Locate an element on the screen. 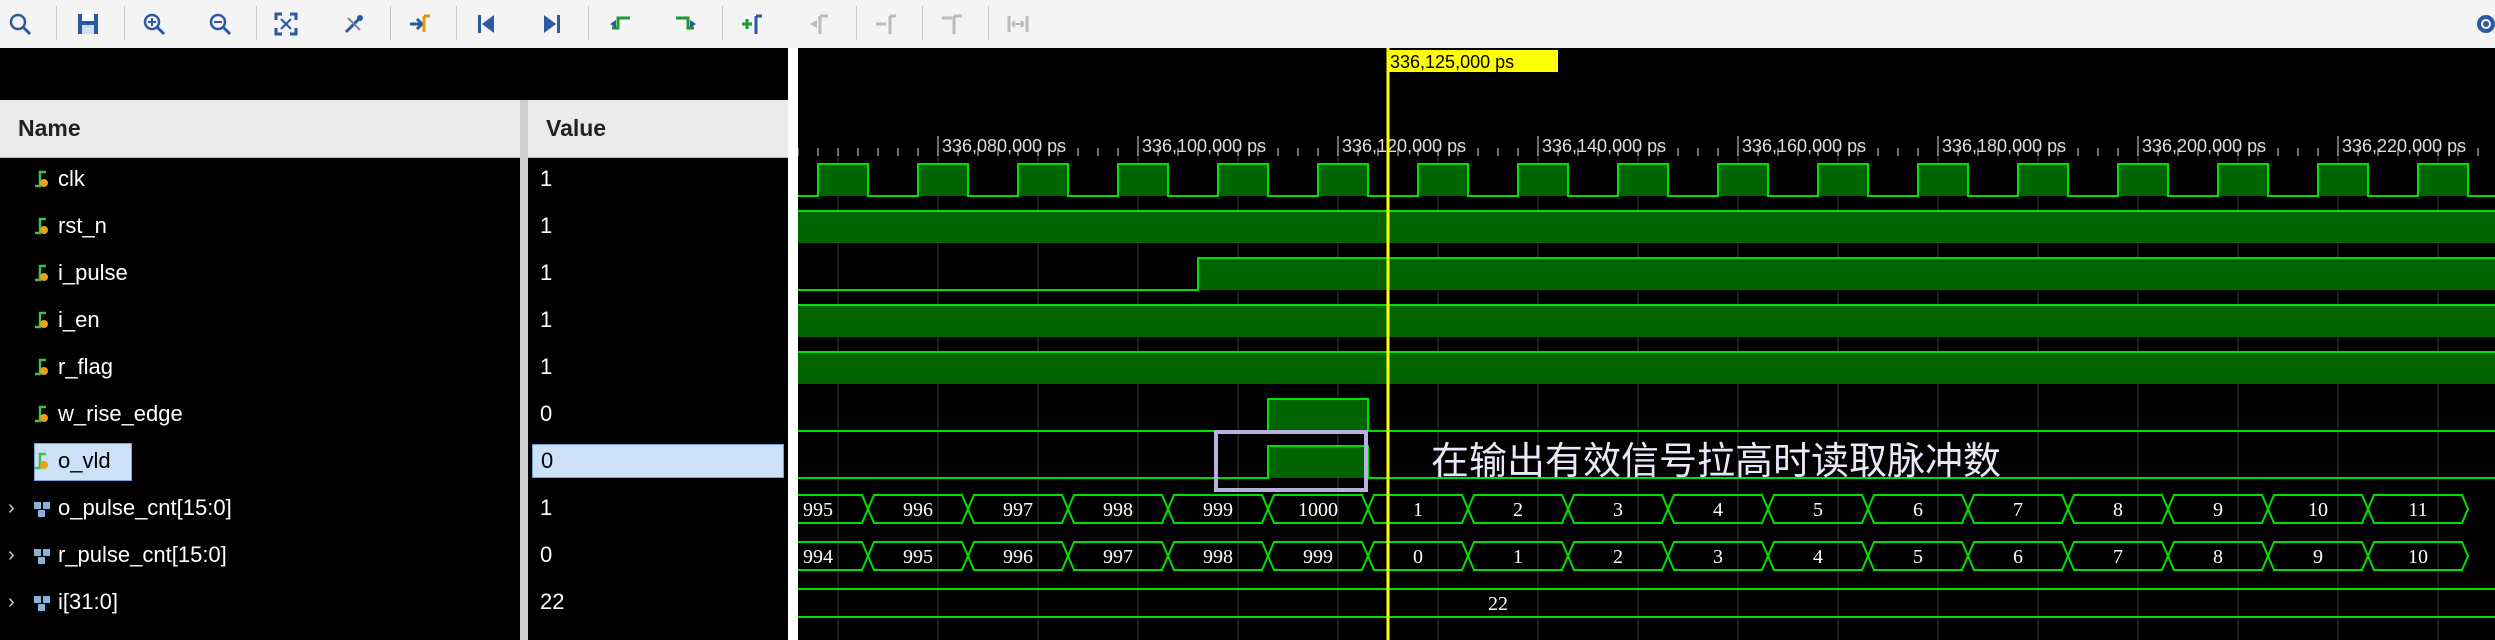 The image size is (2495, 640). previous-transition-icon is located at coordinates (620, 24).